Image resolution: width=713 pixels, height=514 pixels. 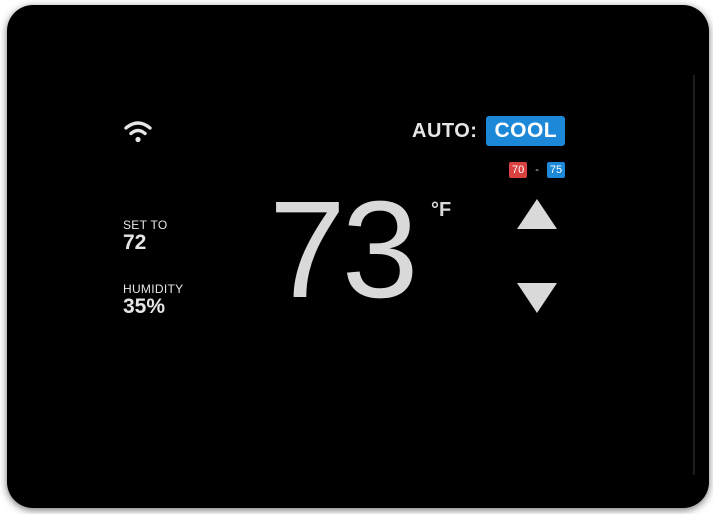 I want to click on setpoint-value: 72, so click(x=135, y=242).